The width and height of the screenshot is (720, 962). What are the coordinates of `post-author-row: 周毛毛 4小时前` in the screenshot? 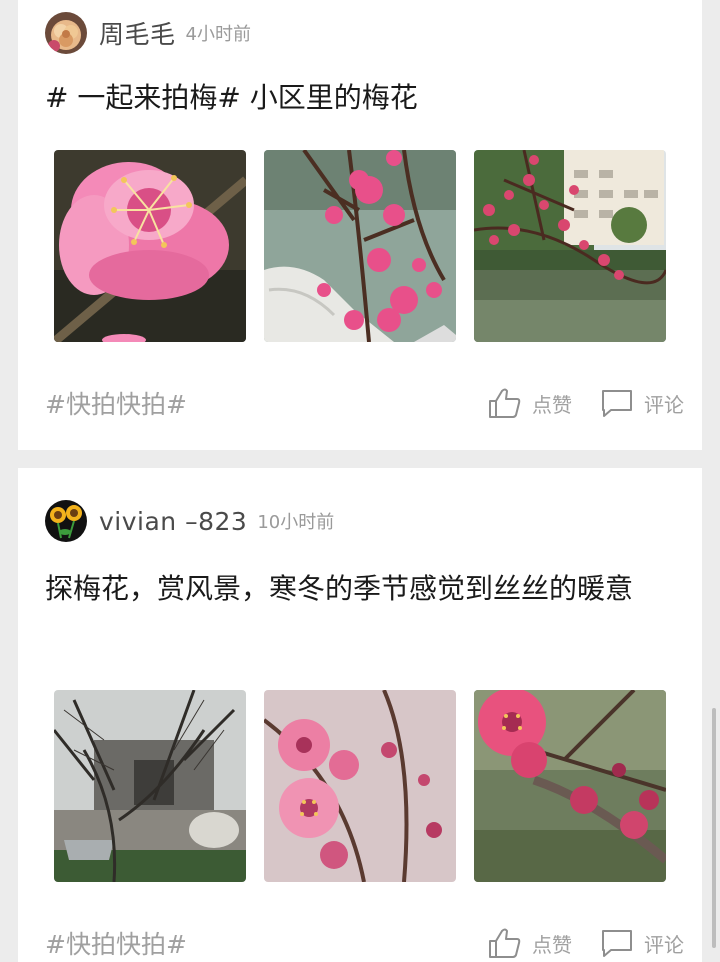 It's located at (148, 33).